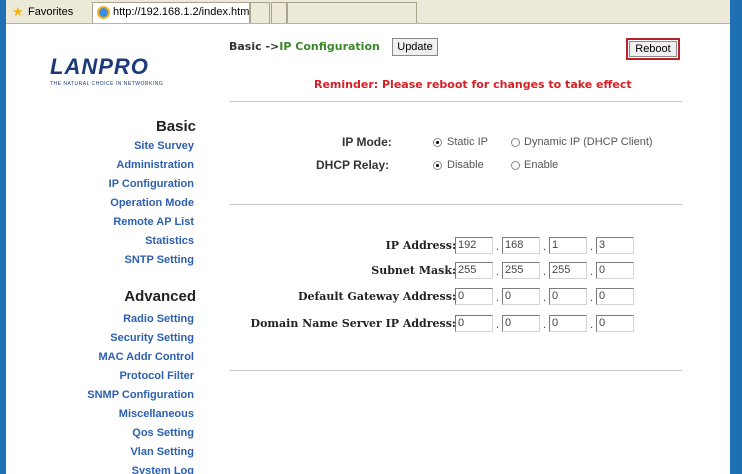  I want to click on browser-tab-active: http://192.168.1.2/index.htm, so click(171, 12).